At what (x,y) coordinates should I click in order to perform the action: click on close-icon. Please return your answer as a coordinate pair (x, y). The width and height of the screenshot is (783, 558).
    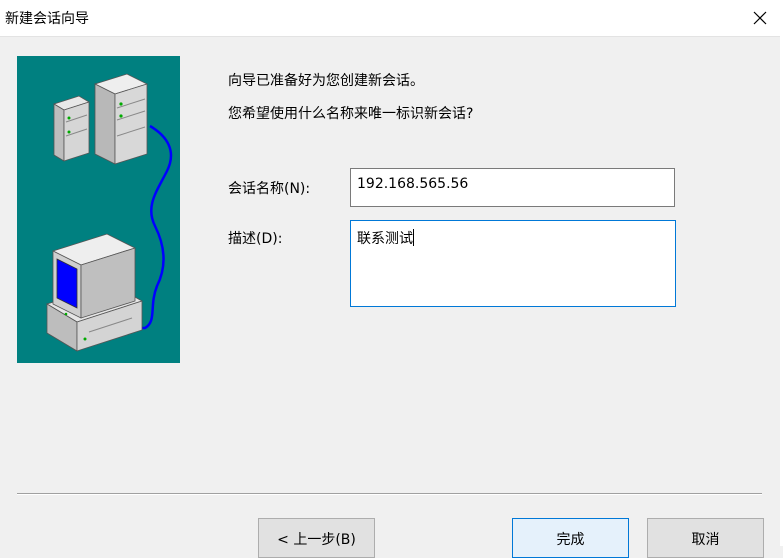
    Looking at the image, I should click on (760, 18).